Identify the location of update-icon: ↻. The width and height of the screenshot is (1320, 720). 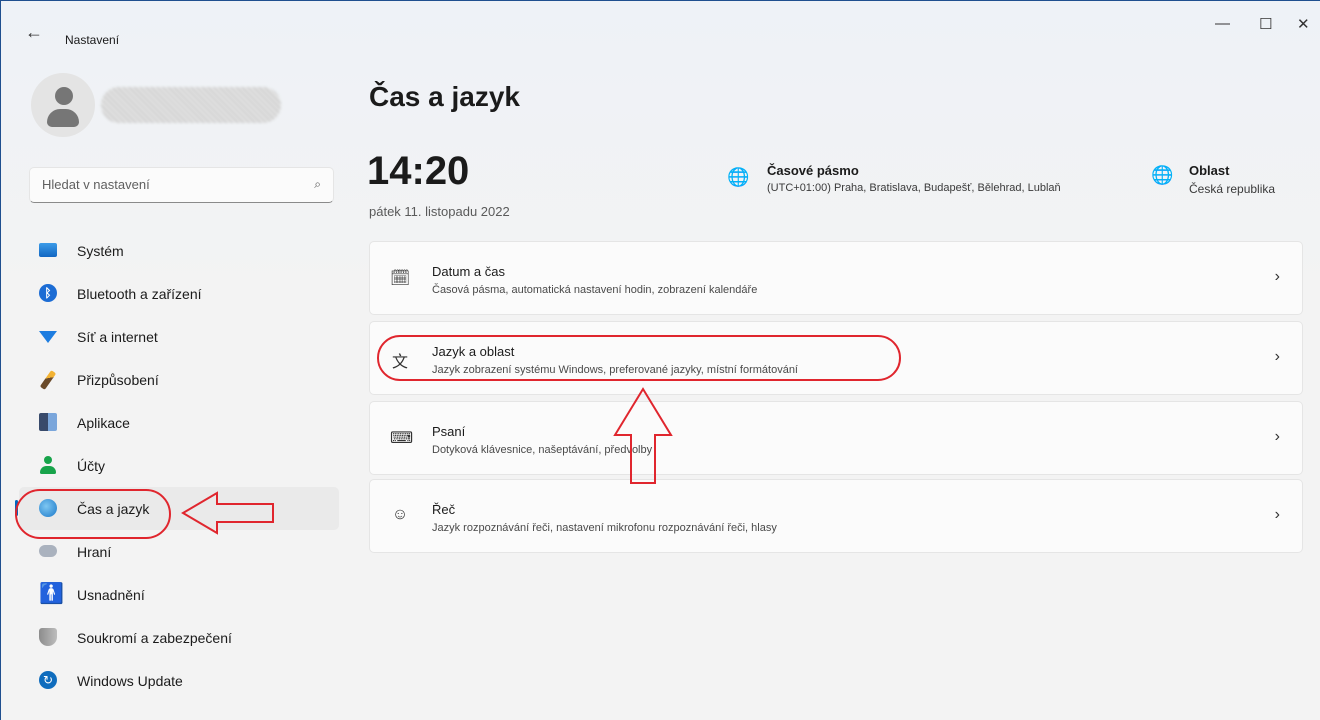
(48, 680).